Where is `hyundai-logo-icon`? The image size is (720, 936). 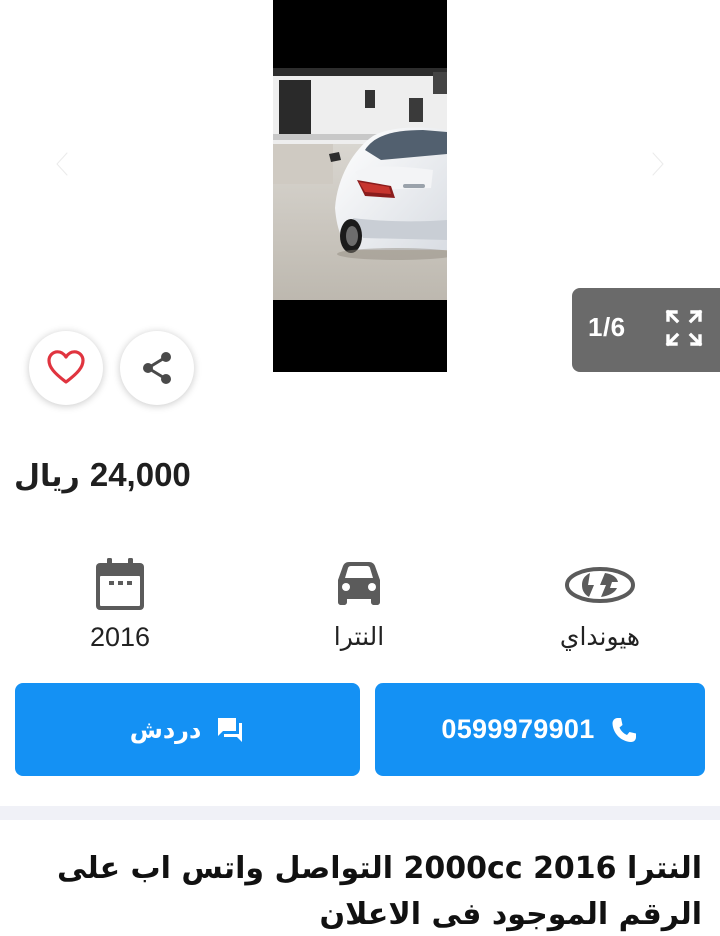 hyundai-logo-icon is located at coordinates (600, 585).